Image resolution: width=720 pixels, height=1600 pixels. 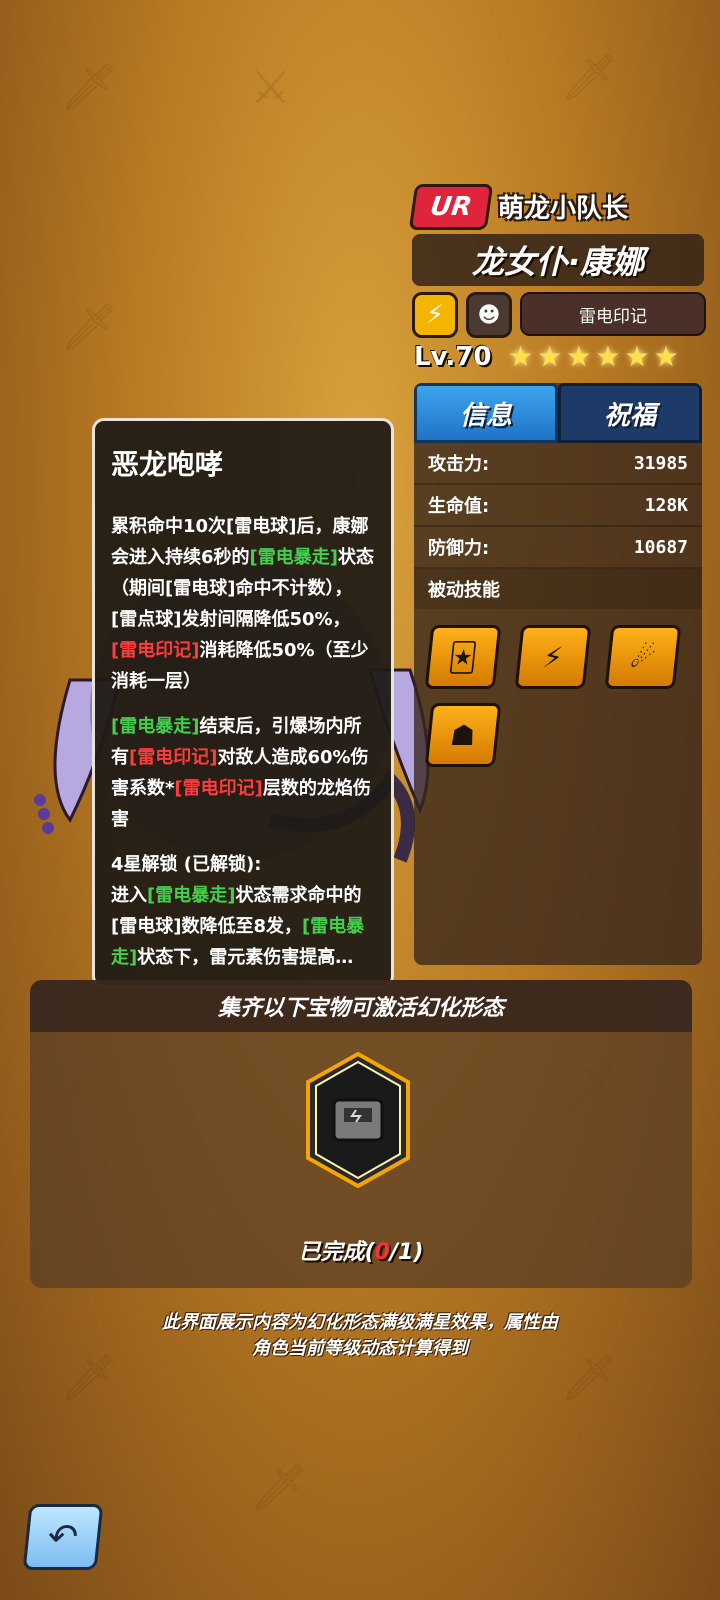 I want to click on mark-tag-button: 雷电印记, so click(x=613, y=314).